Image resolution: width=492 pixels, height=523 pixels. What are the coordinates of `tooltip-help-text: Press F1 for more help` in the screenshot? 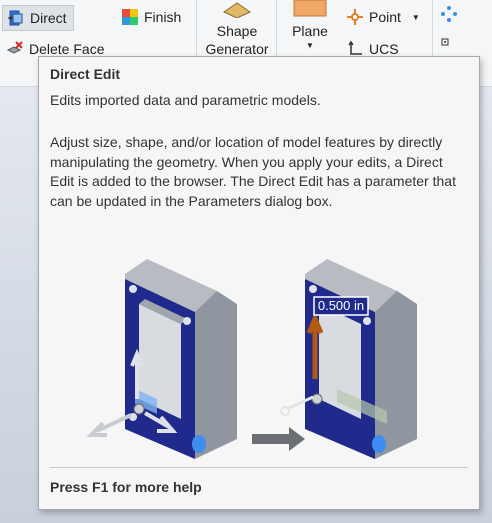 It's located at (126, 487).